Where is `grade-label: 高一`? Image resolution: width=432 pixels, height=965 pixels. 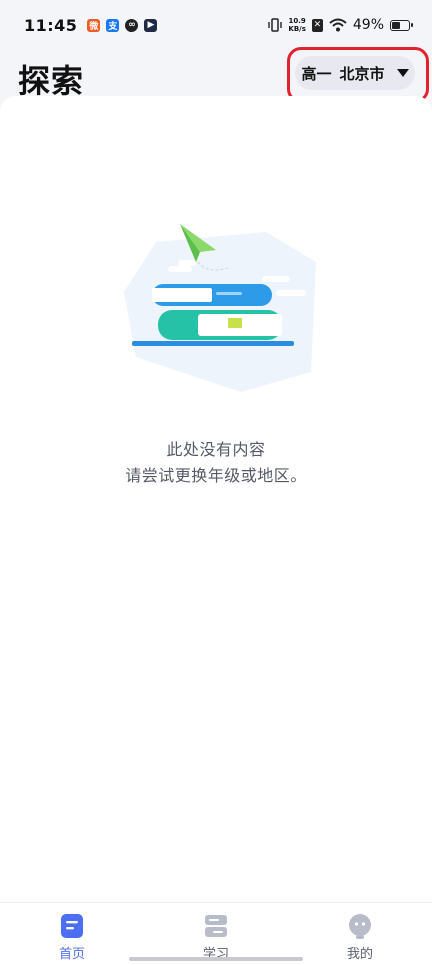 grade-label: 高一 is located at coordinates (316, 73).